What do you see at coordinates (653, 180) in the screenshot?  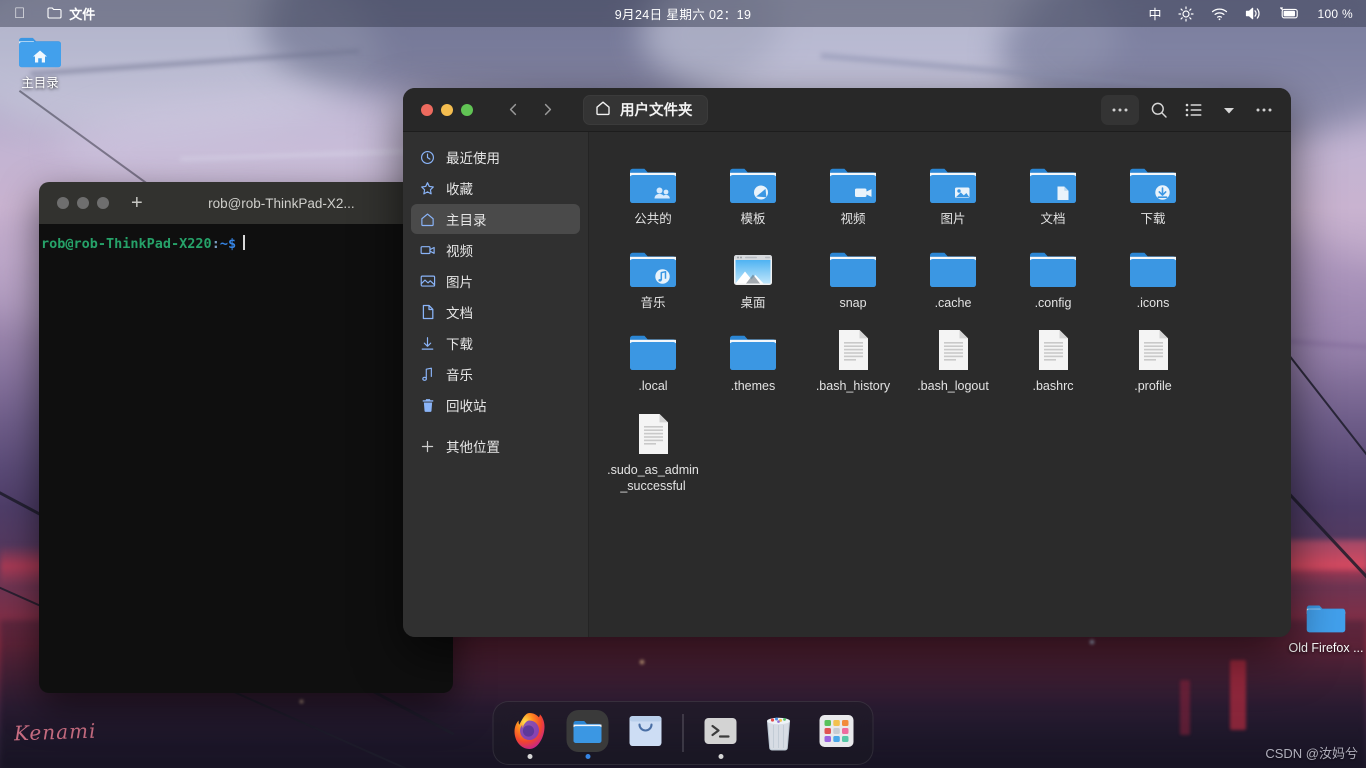 I see `folder-icon-public` at bounding box center [653, 180].